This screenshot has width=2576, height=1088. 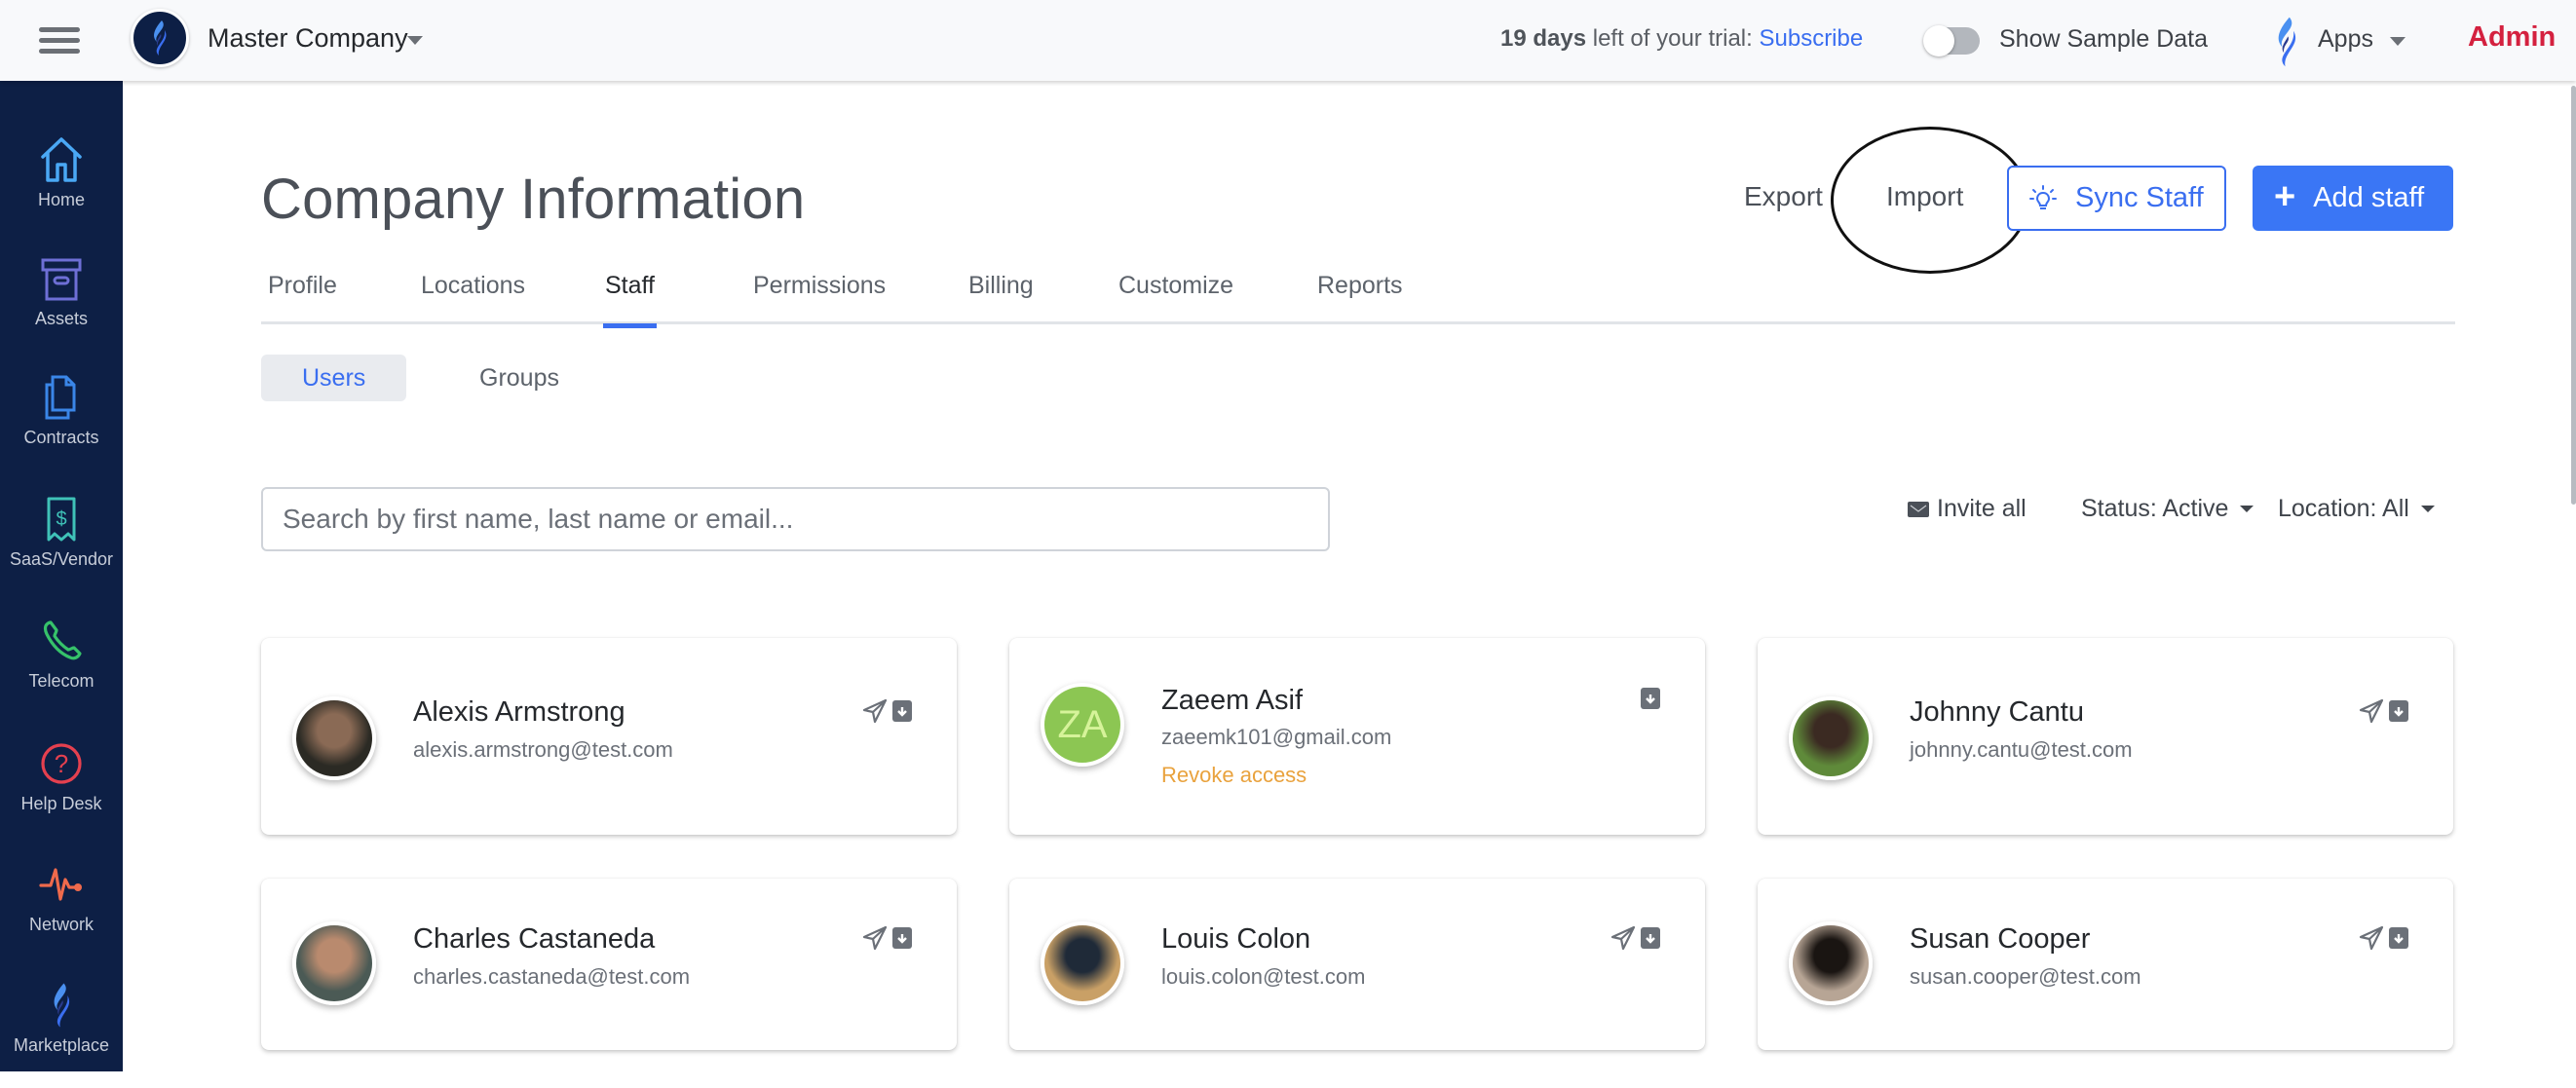 What do you see at coordinates (61, 307) in the screenshot?
I see `sidebar-item-assets: Assets` at bounding box center [61, 307].